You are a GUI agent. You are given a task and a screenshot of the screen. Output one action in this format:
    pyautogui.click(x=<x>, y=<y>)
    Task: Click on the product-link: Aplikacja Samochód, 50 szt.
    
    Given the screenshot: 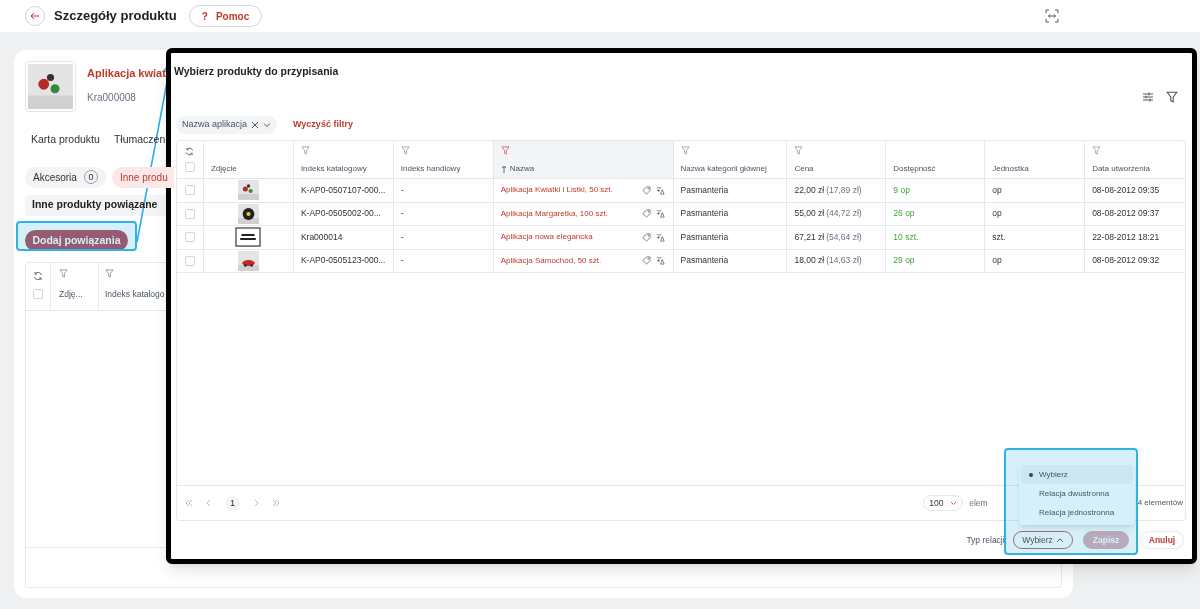 What is the action you would take?
    pyautogui.click(x=551, y=260)
    